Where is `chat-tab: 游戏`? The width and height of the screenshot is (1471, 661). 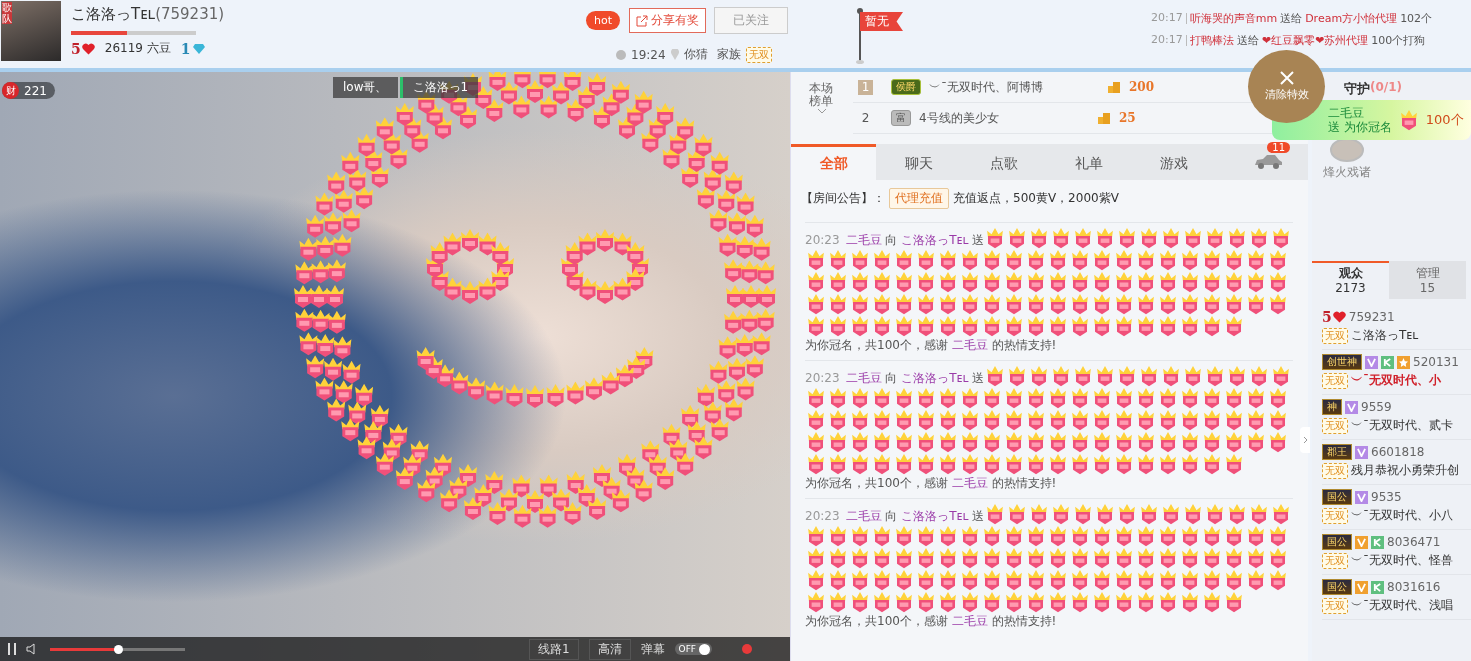 chat-tab: 游戏 is located at coordinates (1173, 162).